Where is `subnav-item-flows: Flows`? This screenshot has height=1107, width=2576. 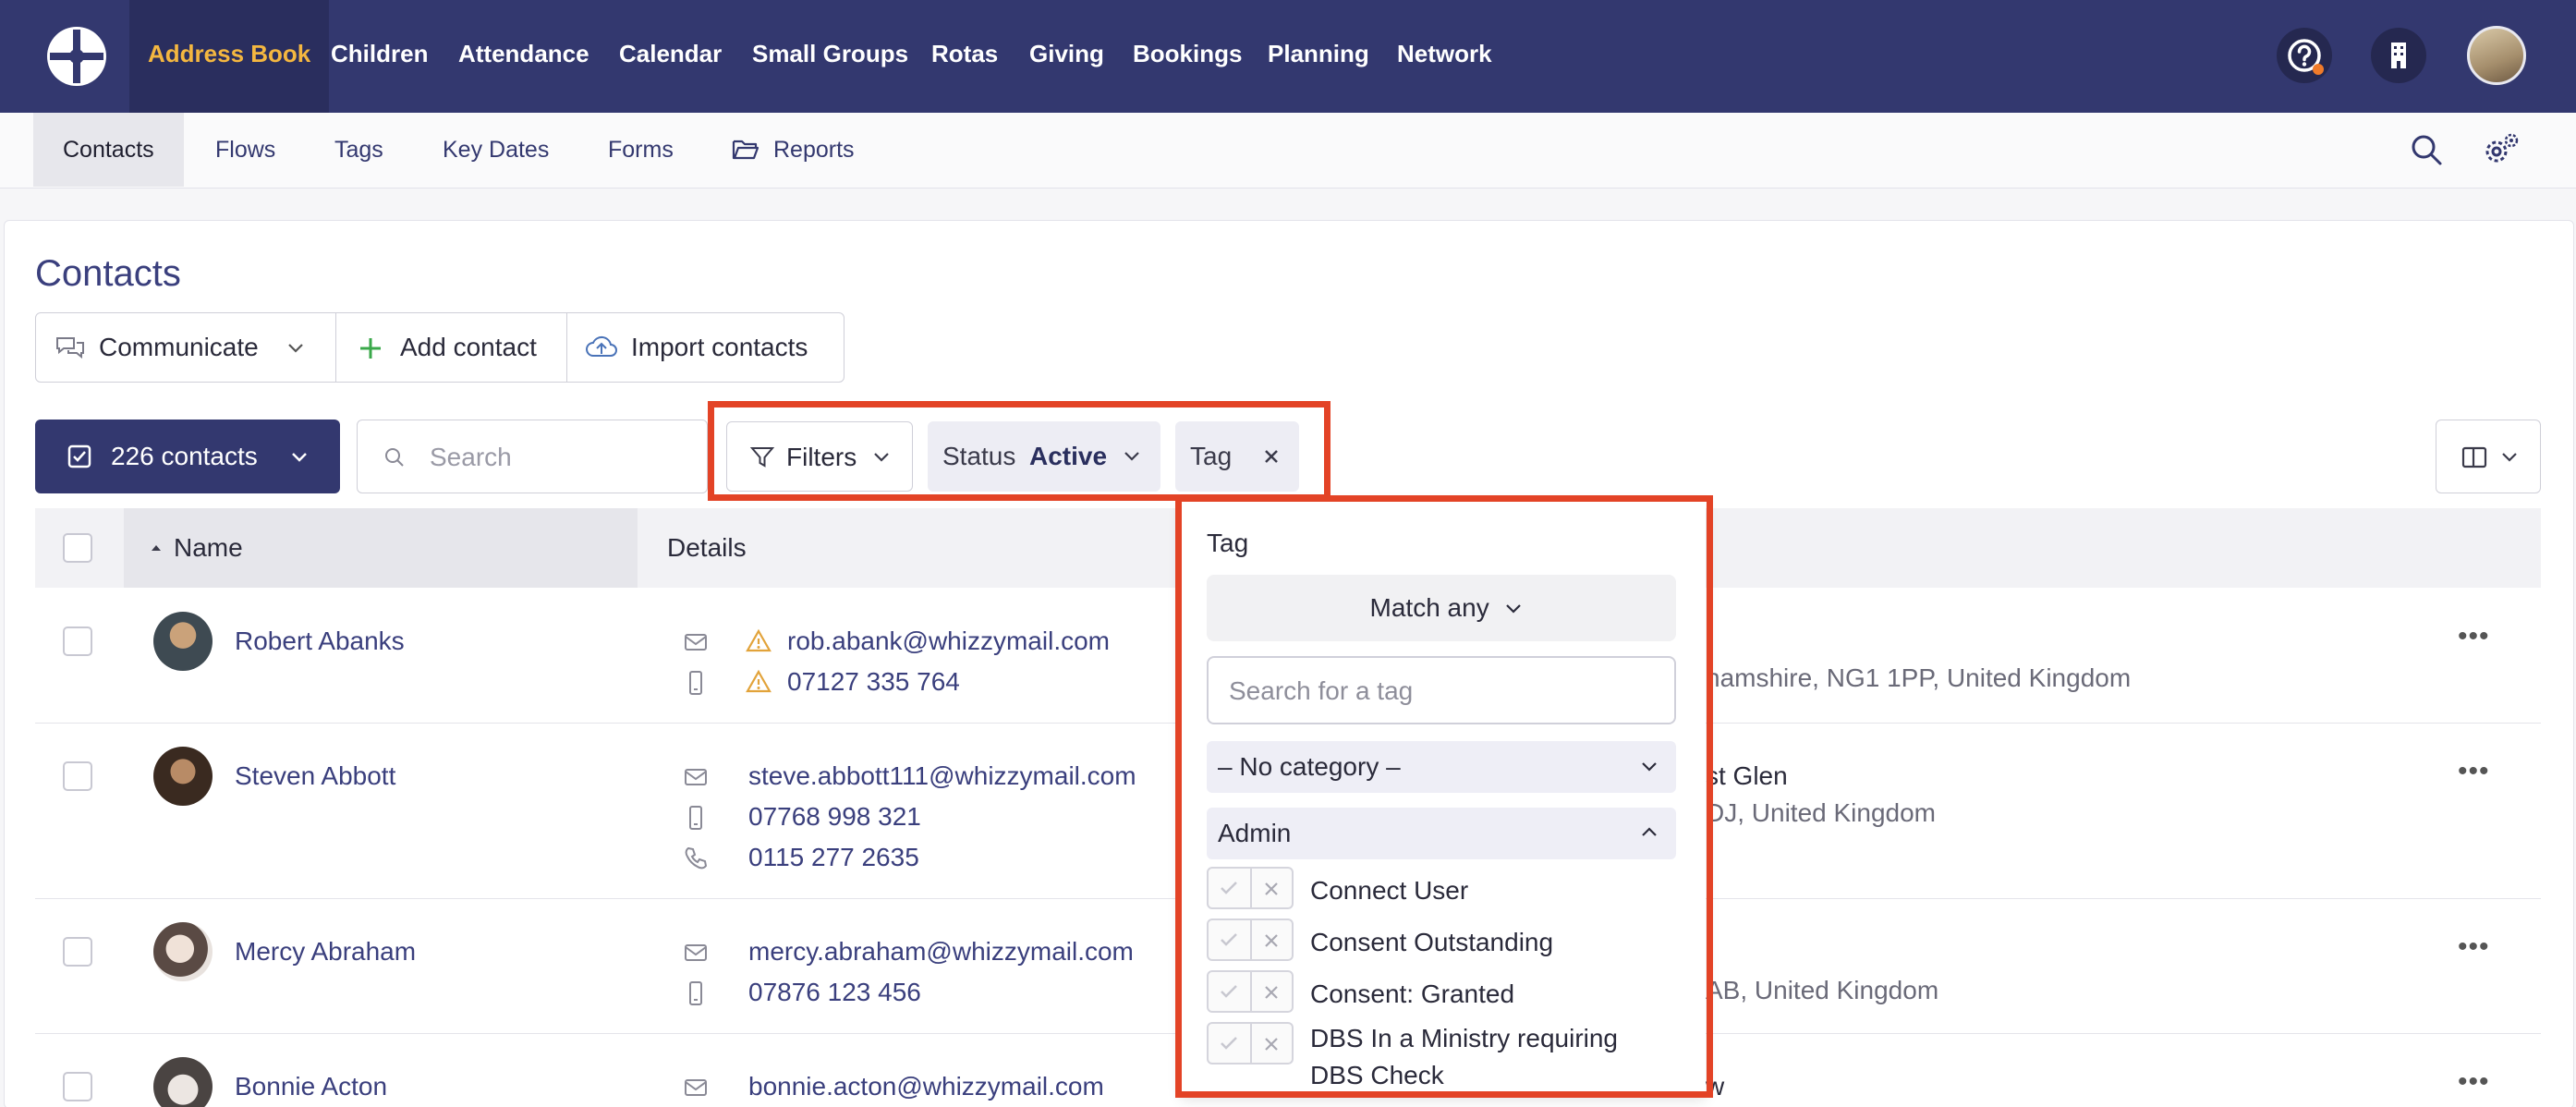
subnav-item-flows: Flows is located at coordinates (245, 150).